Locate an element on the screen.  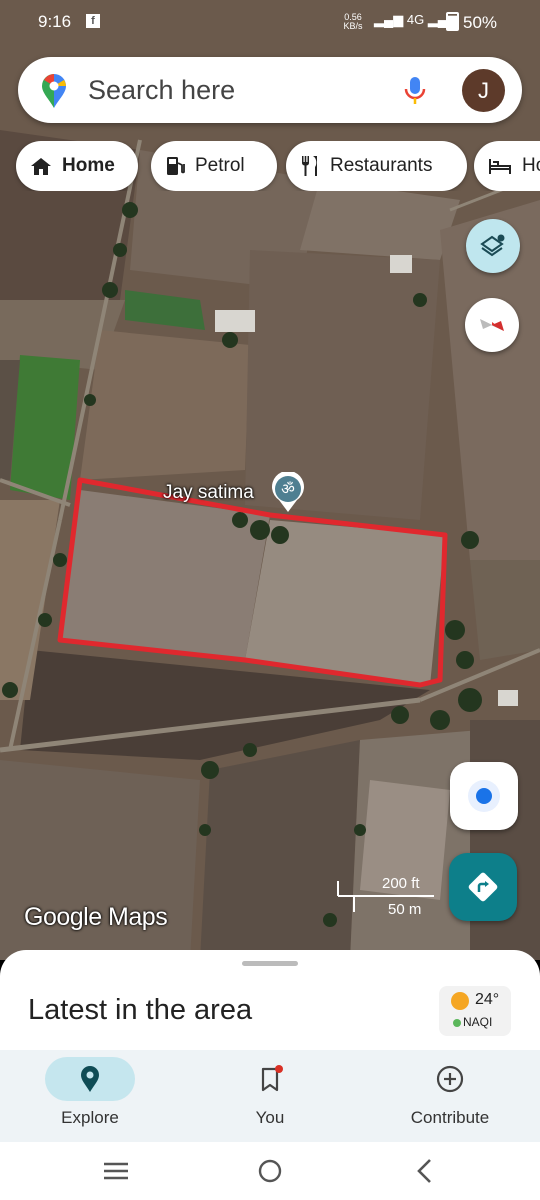
account-avatar: J is located at coordinates (483, 90).